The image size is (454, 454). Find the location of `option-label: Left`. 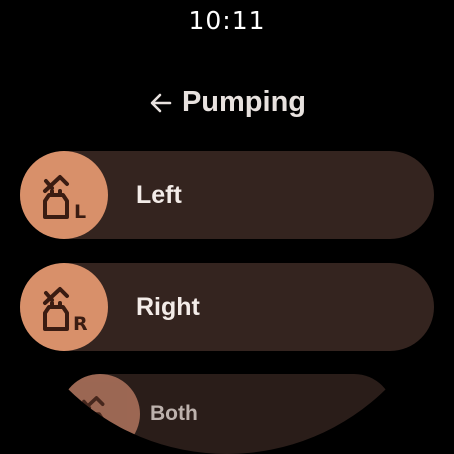

option-label: Left is located at coordinates (159, 194).